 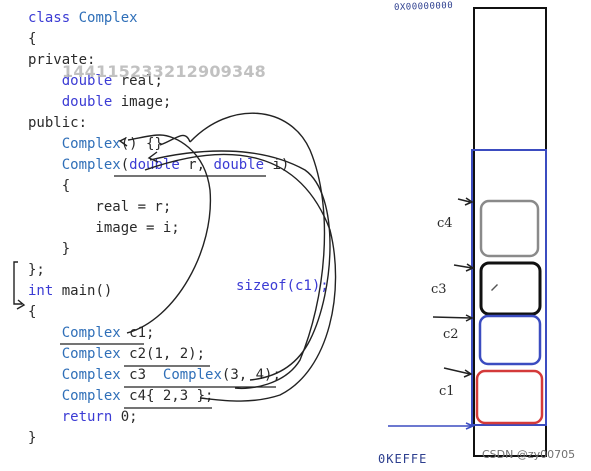 I want to click on object-c1-box, so click(x=509, y=397).